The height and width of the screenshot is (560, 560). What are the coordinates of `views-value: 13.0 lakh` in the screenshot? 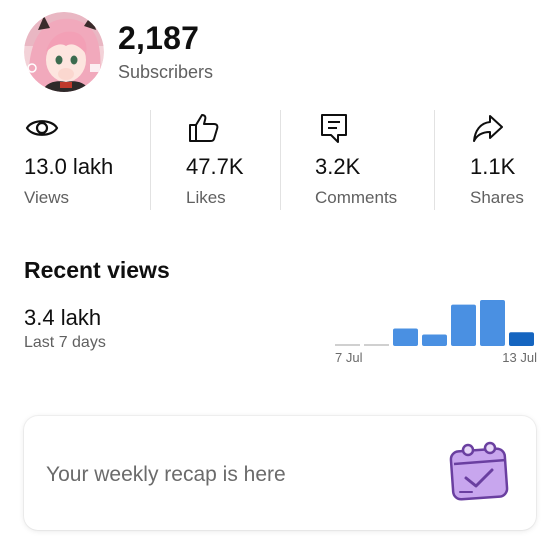 It's located at (69, 166).